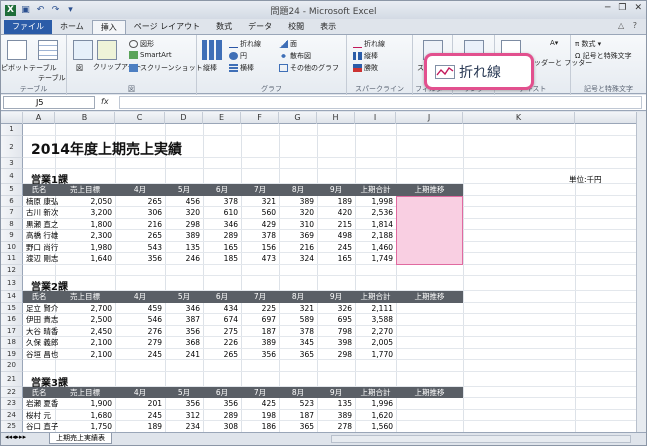 The height and width of the screenshot is (446, 647). I want to click on value-cell: 1,750, so click(85, 426).